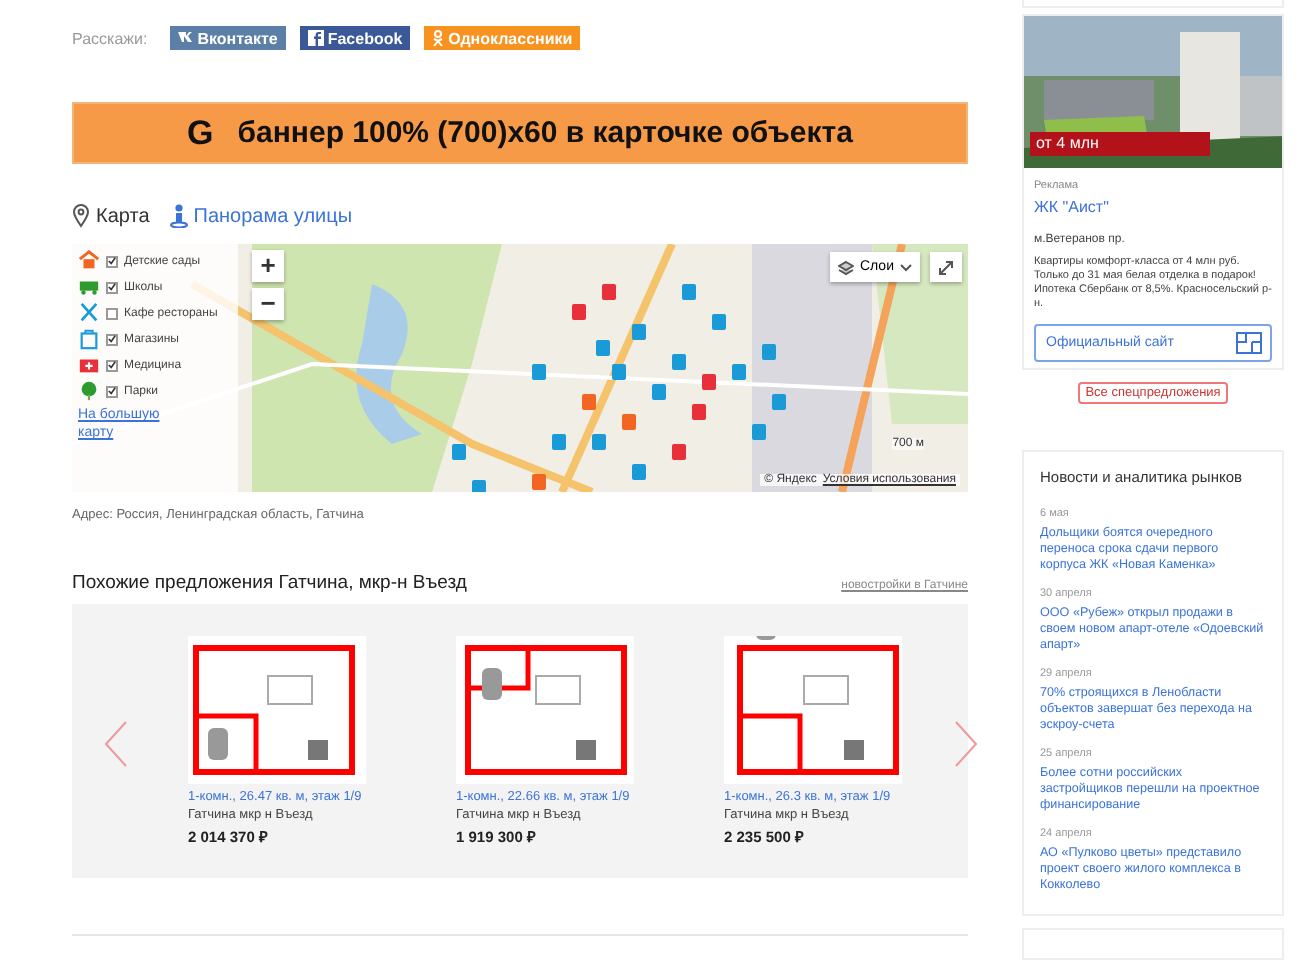 This screenshot has width=1312, height=960. What do you see at coordinates (89, 365) in the screenshot?
I see `first-aid-icon` at bounding box center [89, 365].